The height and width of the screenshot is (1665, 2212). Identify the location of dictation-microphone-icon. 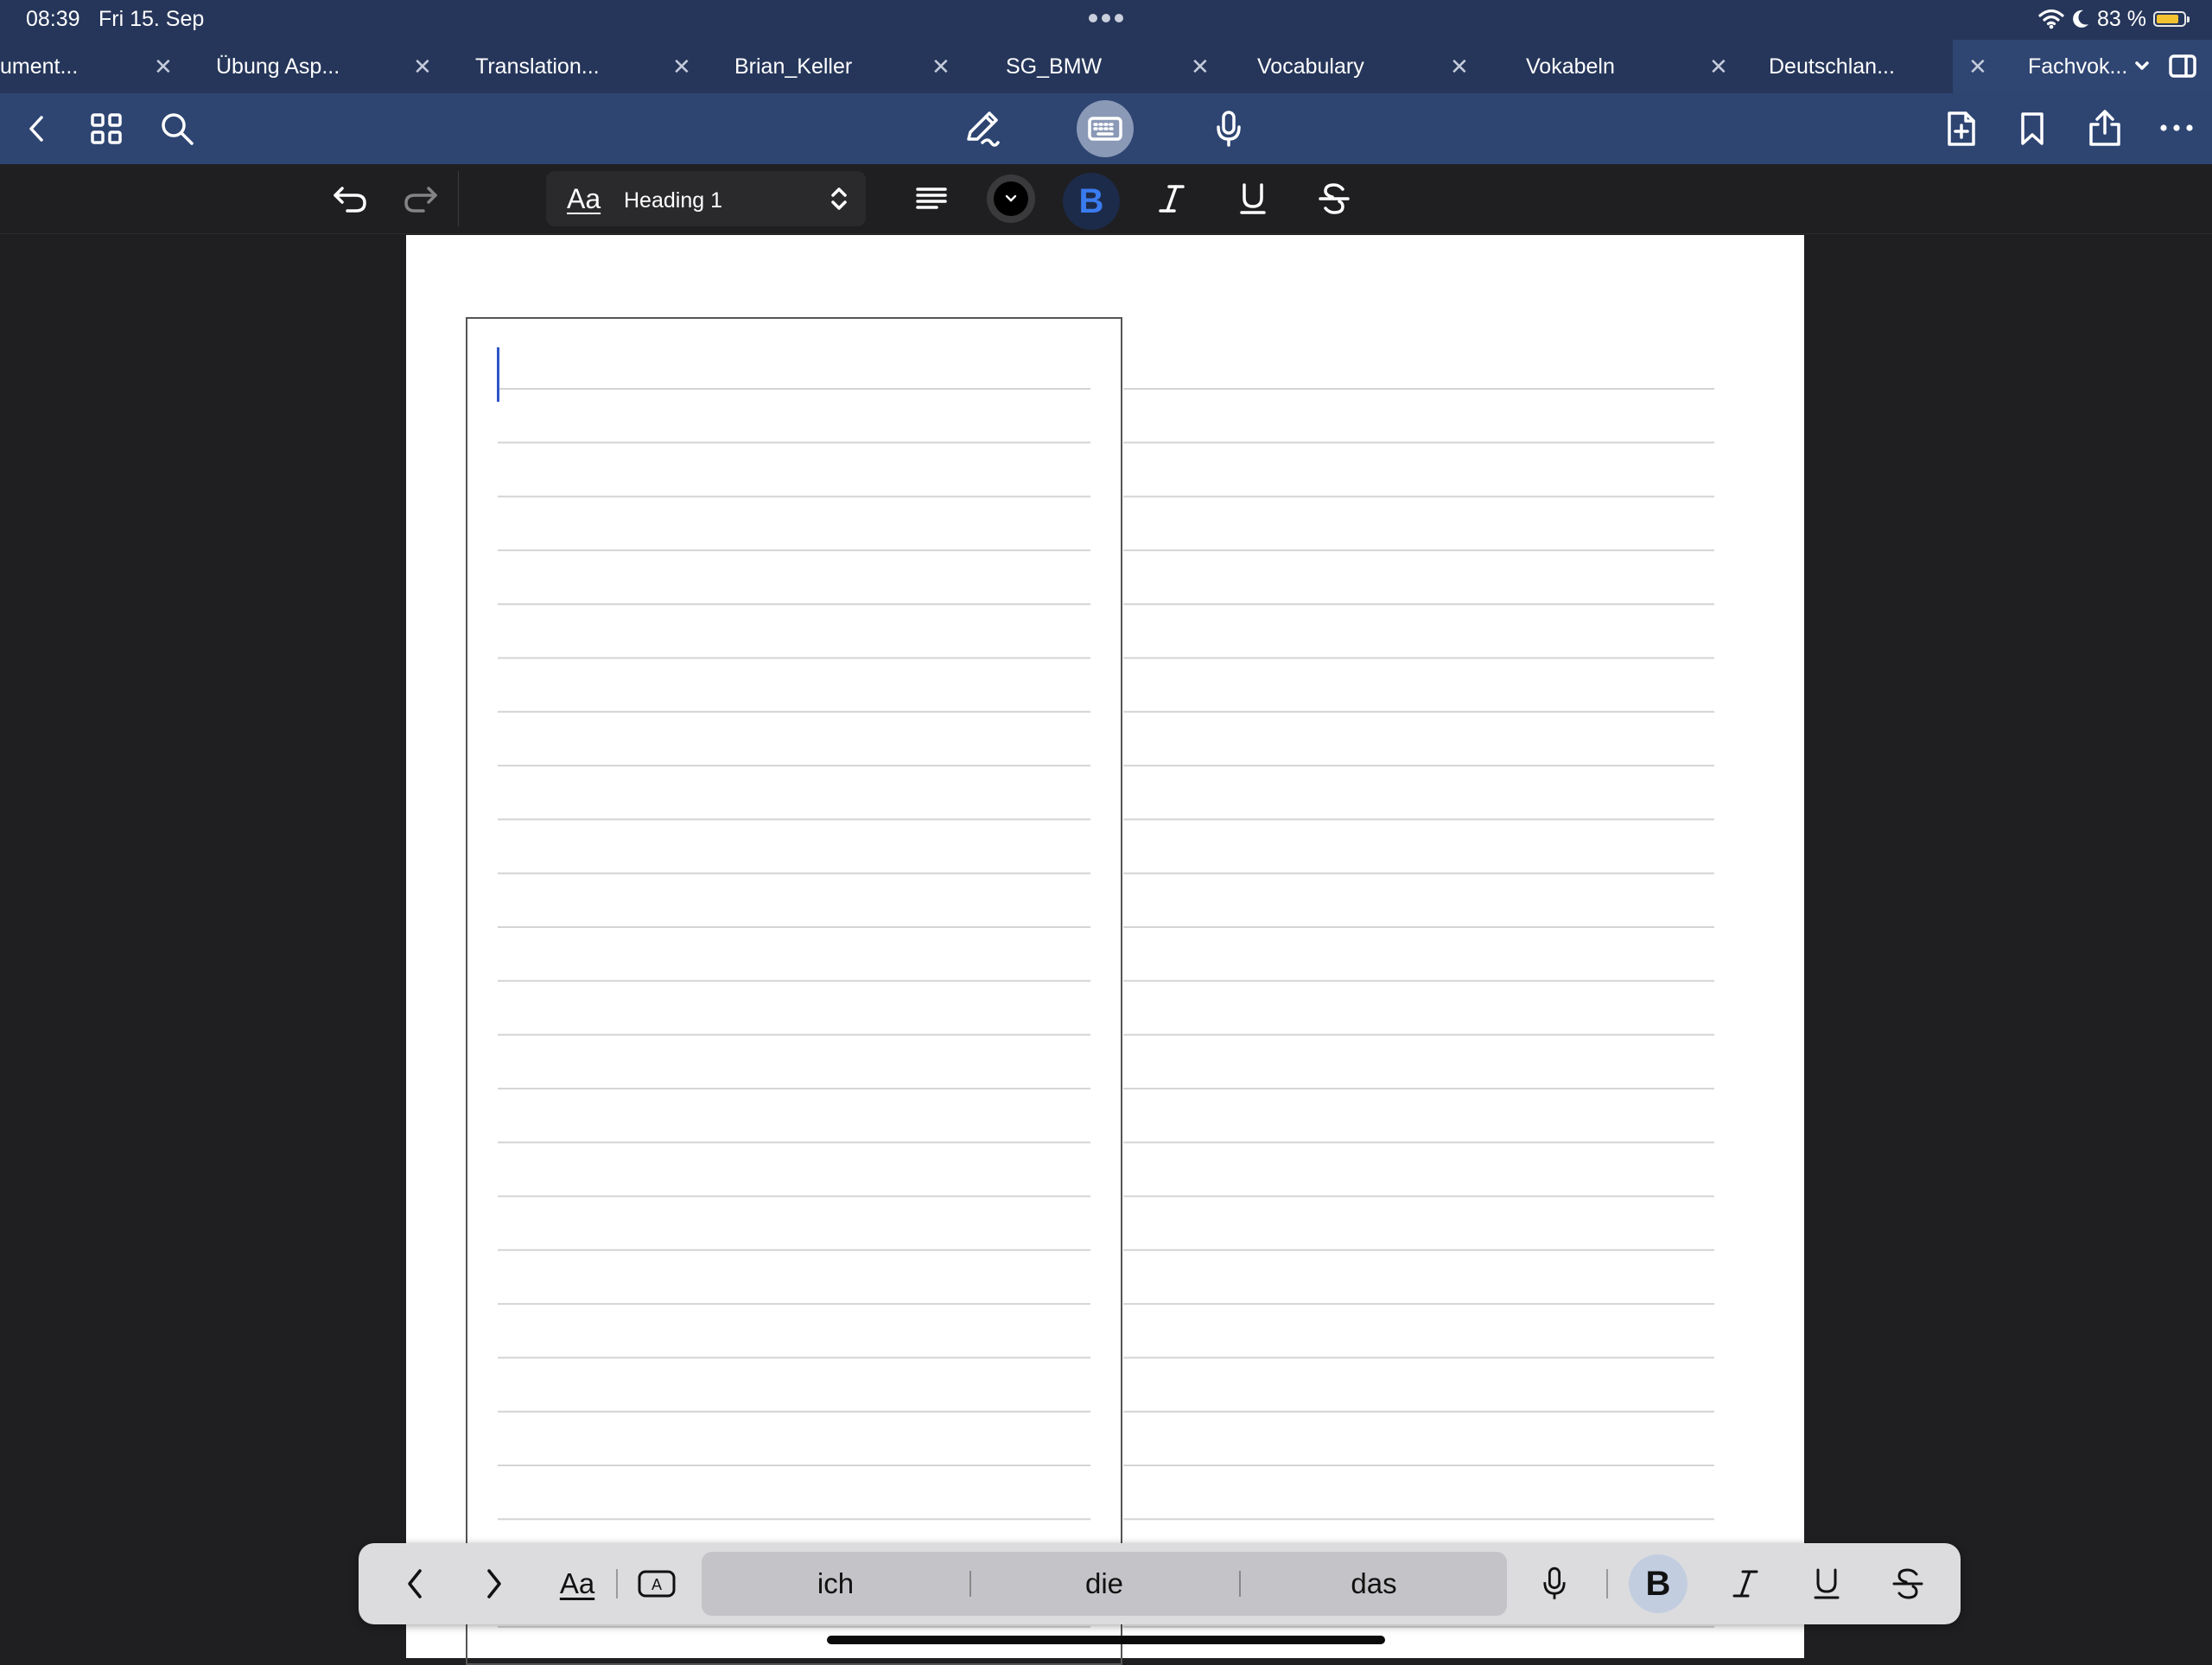
(1554, 1584).